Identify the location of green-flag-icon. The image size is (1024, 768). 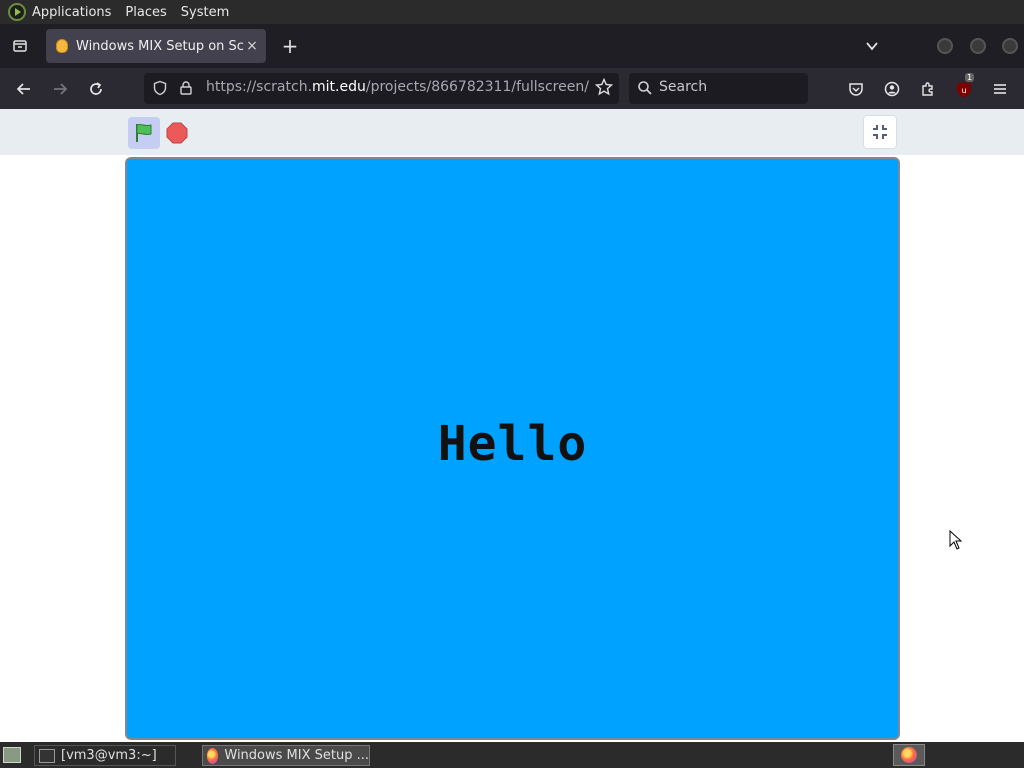
(144, 132).